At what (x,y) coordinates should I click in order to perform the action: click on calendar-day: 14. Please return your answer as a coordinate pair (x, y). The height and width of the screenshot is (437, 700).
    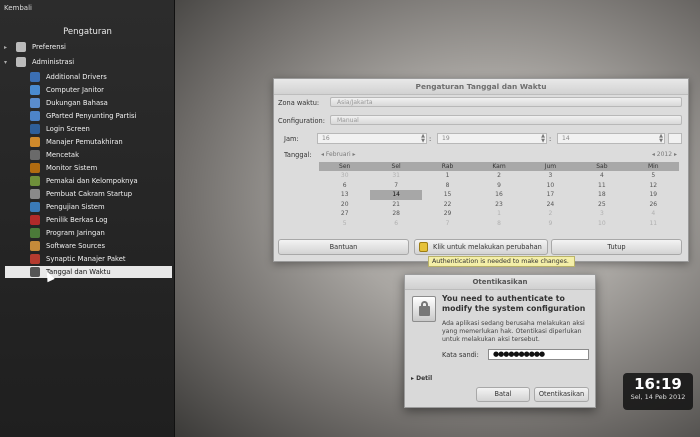
    Looking at the image, I should click on (396, 195).